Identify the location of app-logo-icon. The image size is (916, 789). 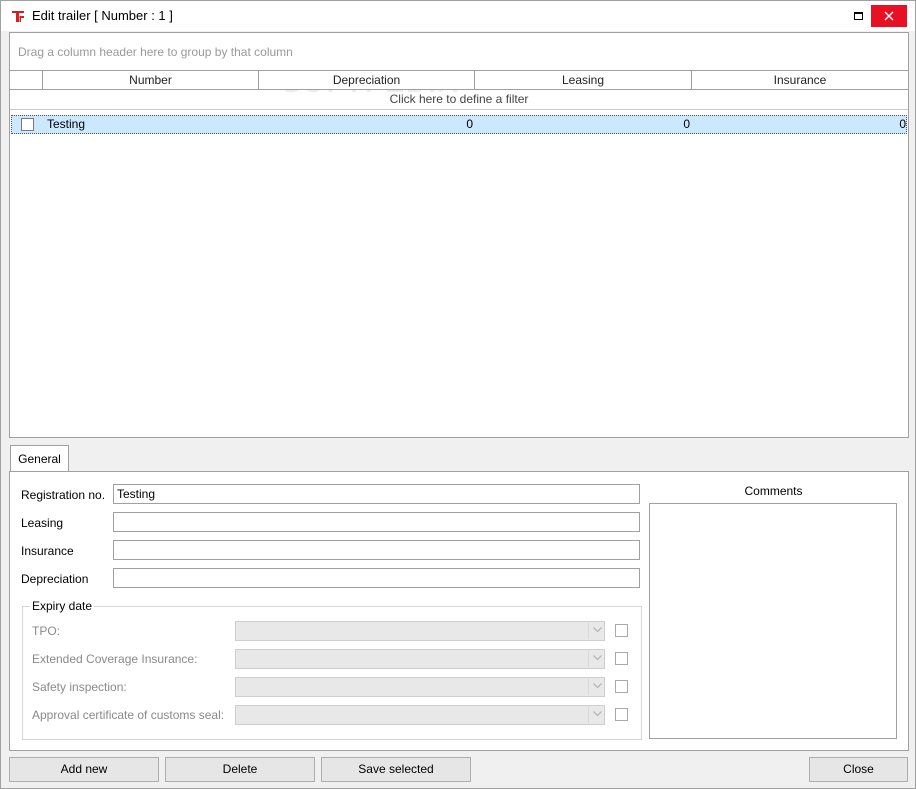
(18, 16).